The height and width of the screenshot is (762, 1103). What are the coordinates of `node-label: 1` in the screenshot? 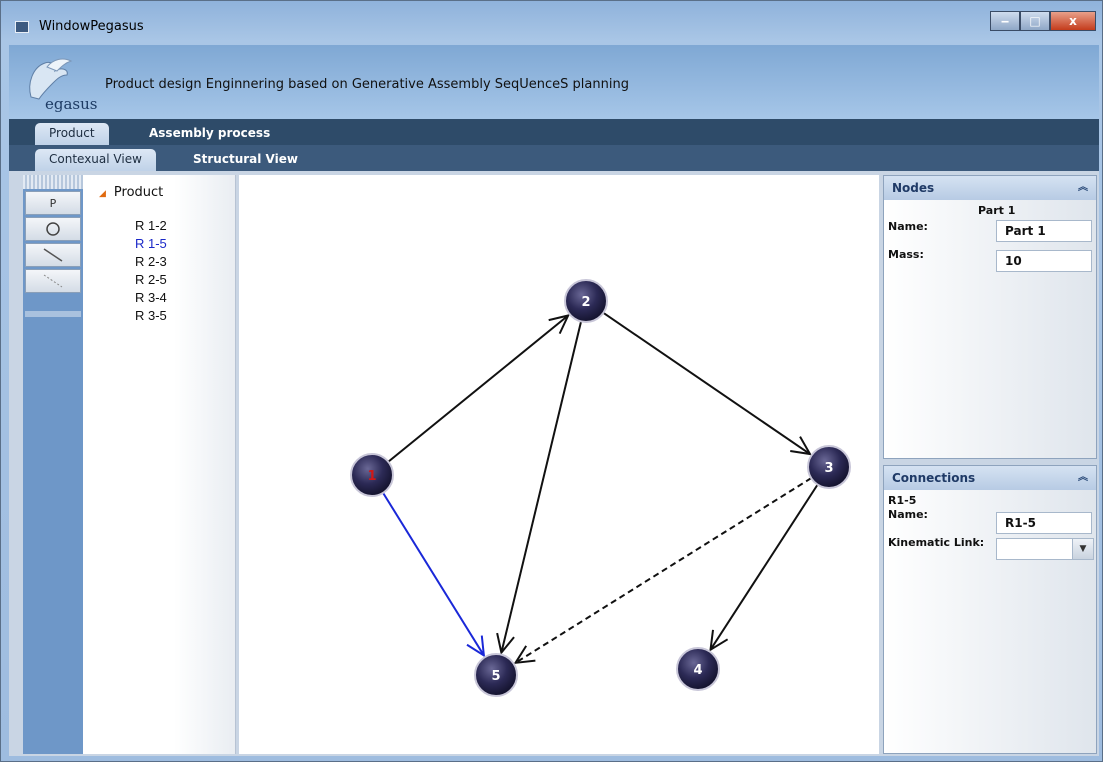 It's located at (371, 476).